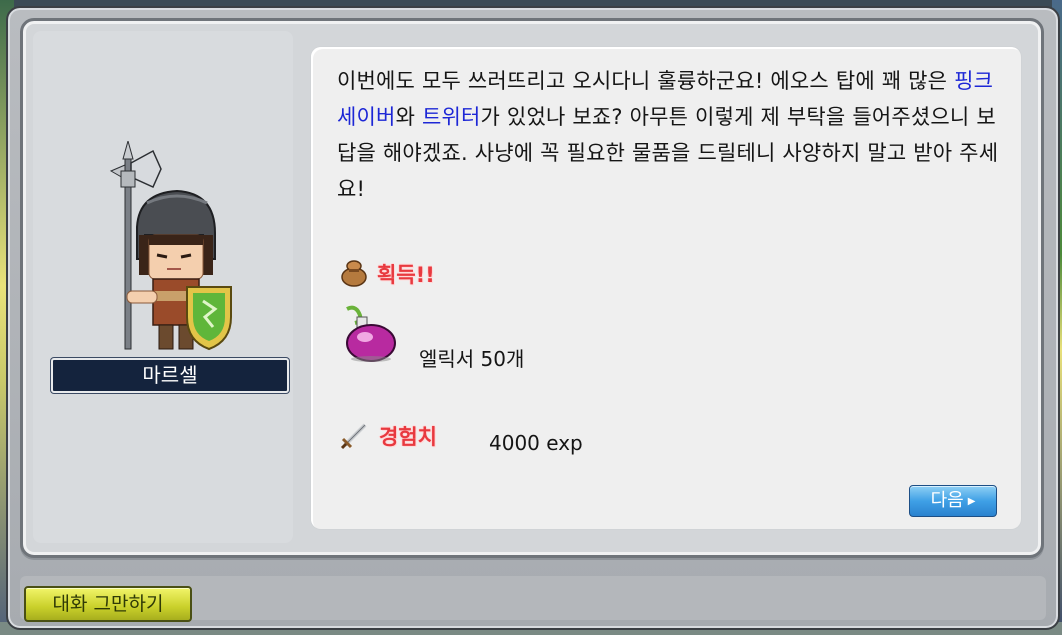 The width and height of the screenshot is (1062, 635). Describe the element at coordinates (170, 246) in the screenshot. I see `npc-portrait` at that location.